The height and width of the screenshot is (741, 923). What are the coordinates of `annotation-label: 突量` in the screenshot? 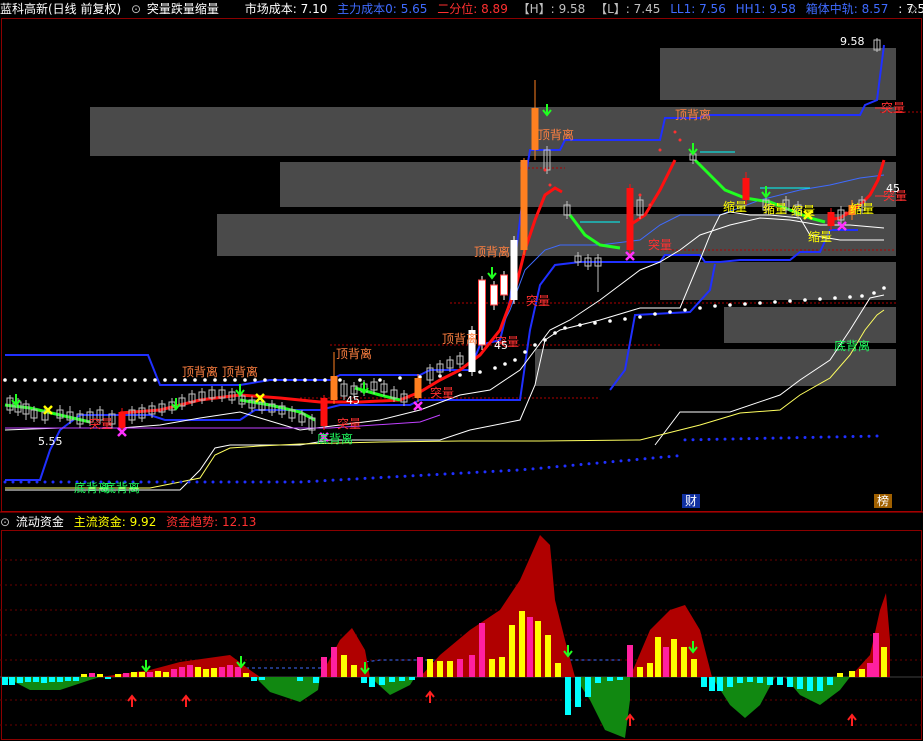 It's located at (442, 392).